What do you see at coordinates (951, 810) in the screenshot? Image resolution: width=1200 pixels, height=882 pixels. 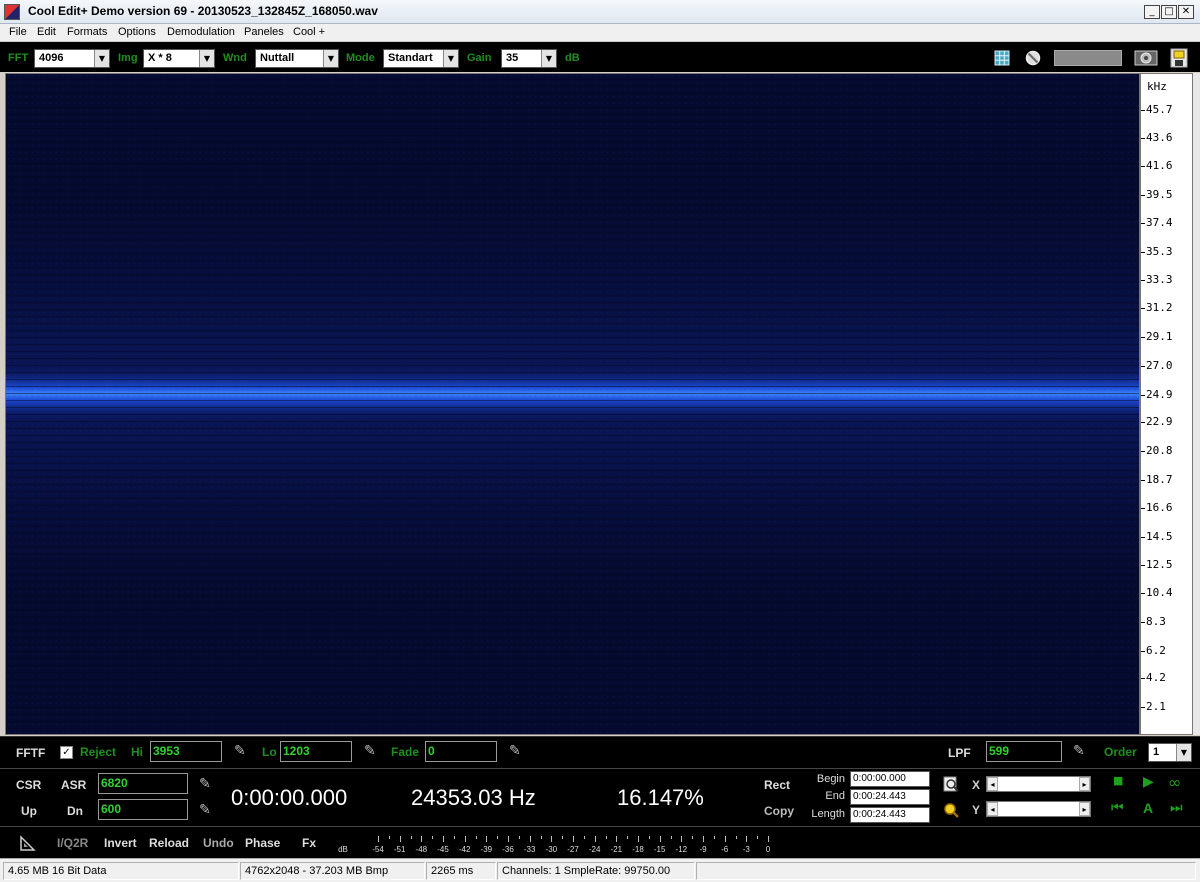 I see `zoom-in-icon` at bounding box center [951, 810].